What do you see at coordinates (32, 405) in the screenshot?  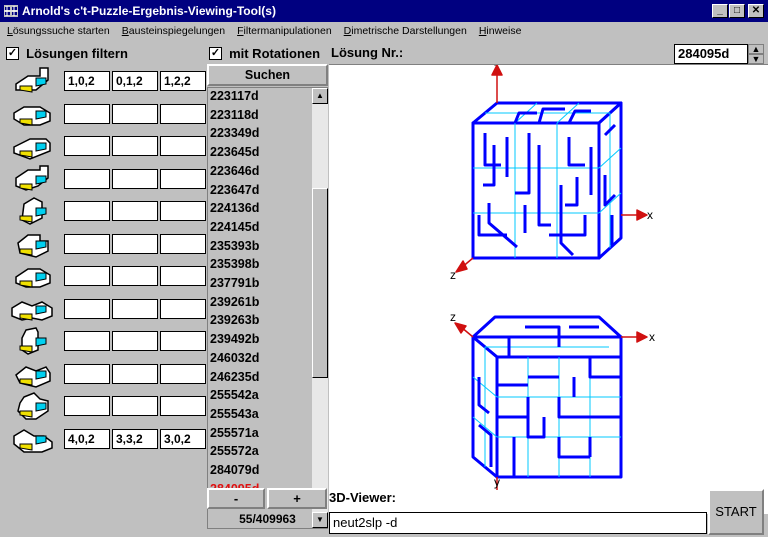 I see `piece-11-icon` at bounding box center [32, 405].